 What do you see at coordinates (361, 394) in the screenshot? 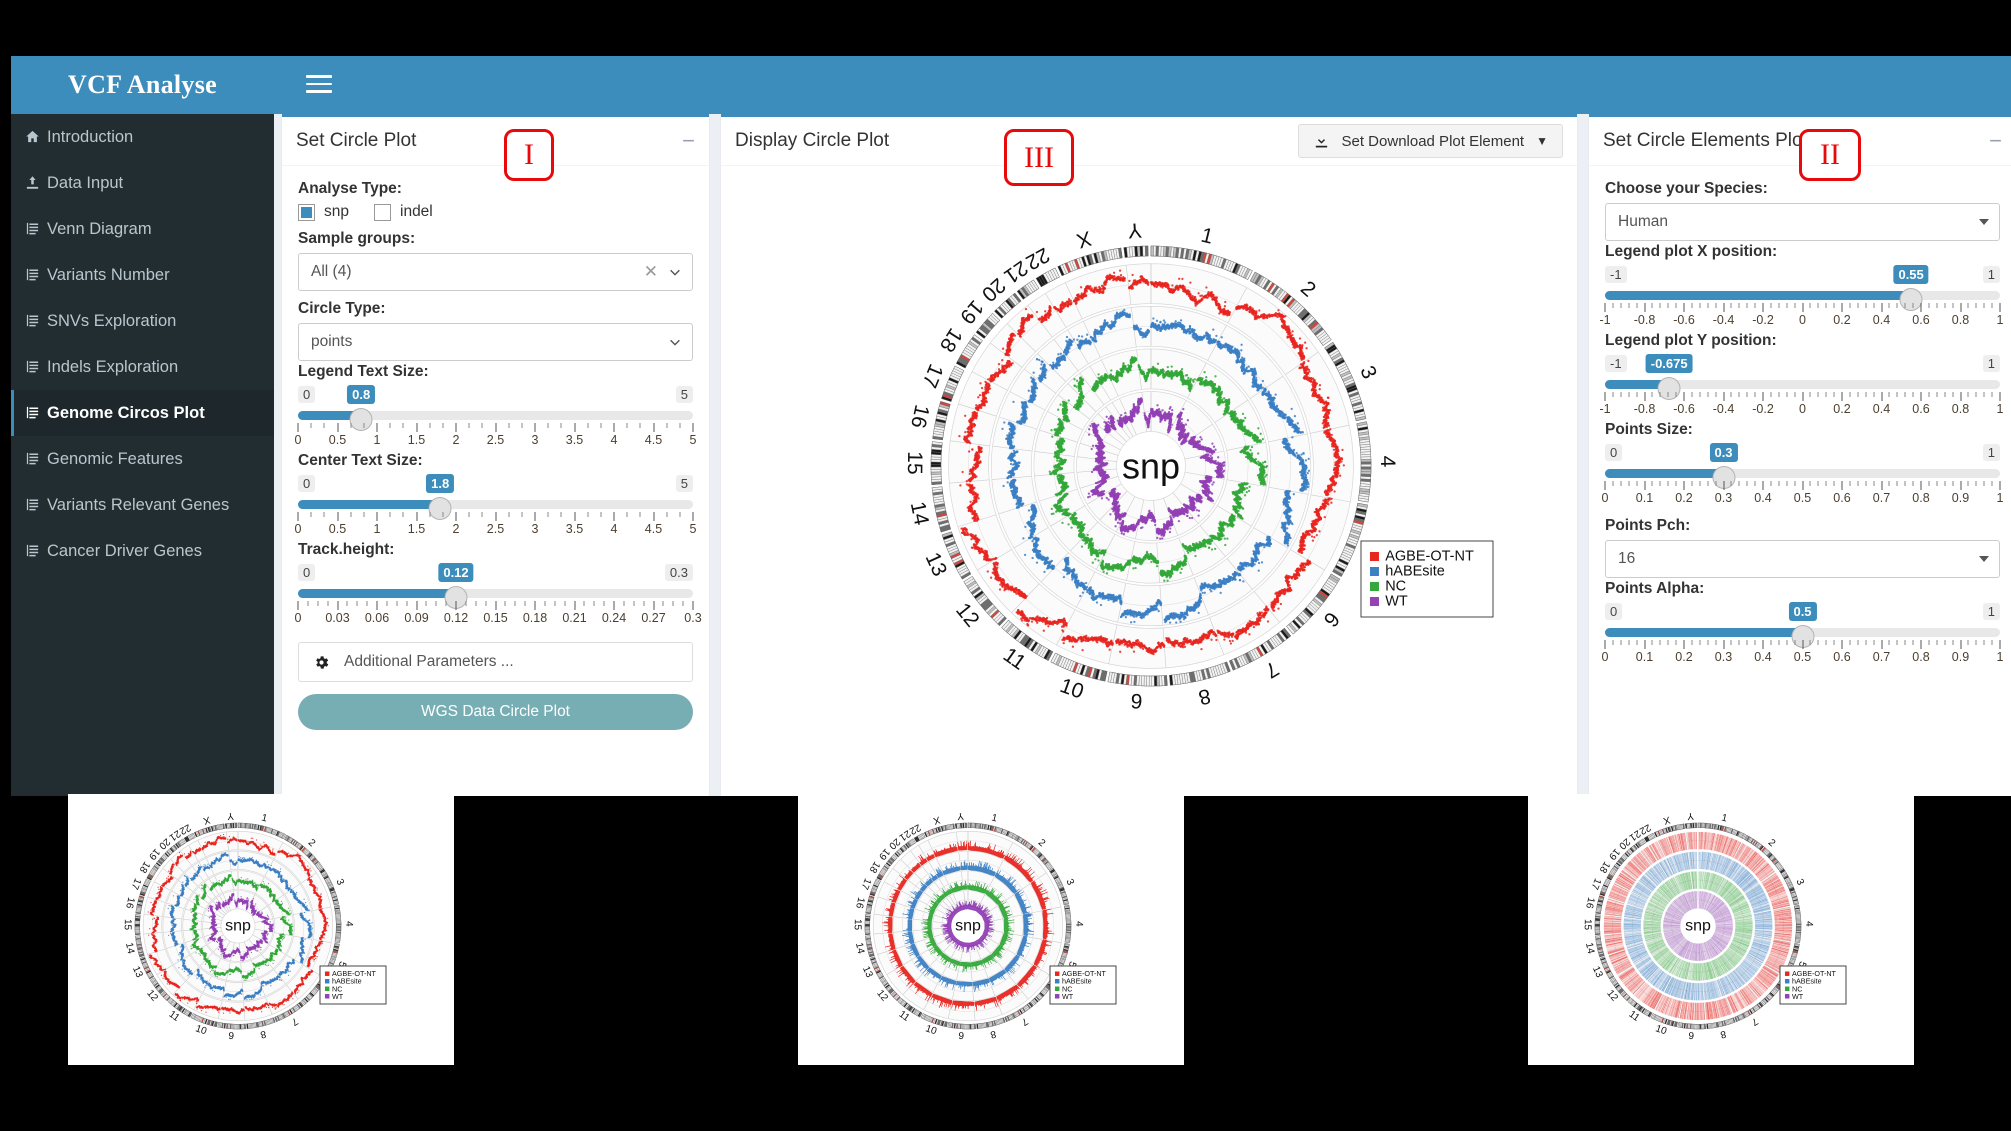
I see `slider-value-bubble: 0.8` at bounding box center [361, 394].